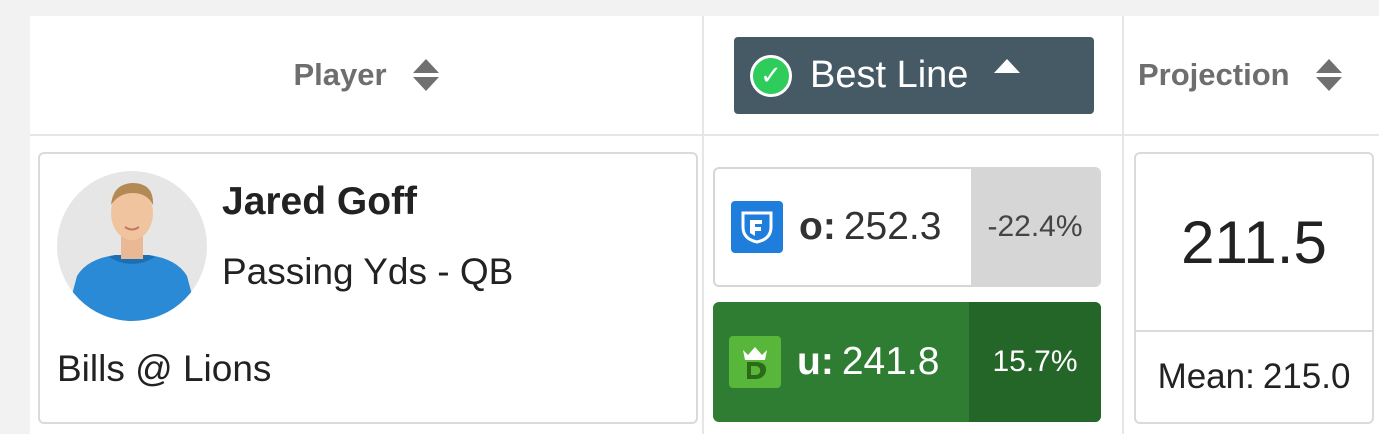 The height and width of the screenshot is (434, 1379). I want to click on player-column-header: Player, so click(366, 75).